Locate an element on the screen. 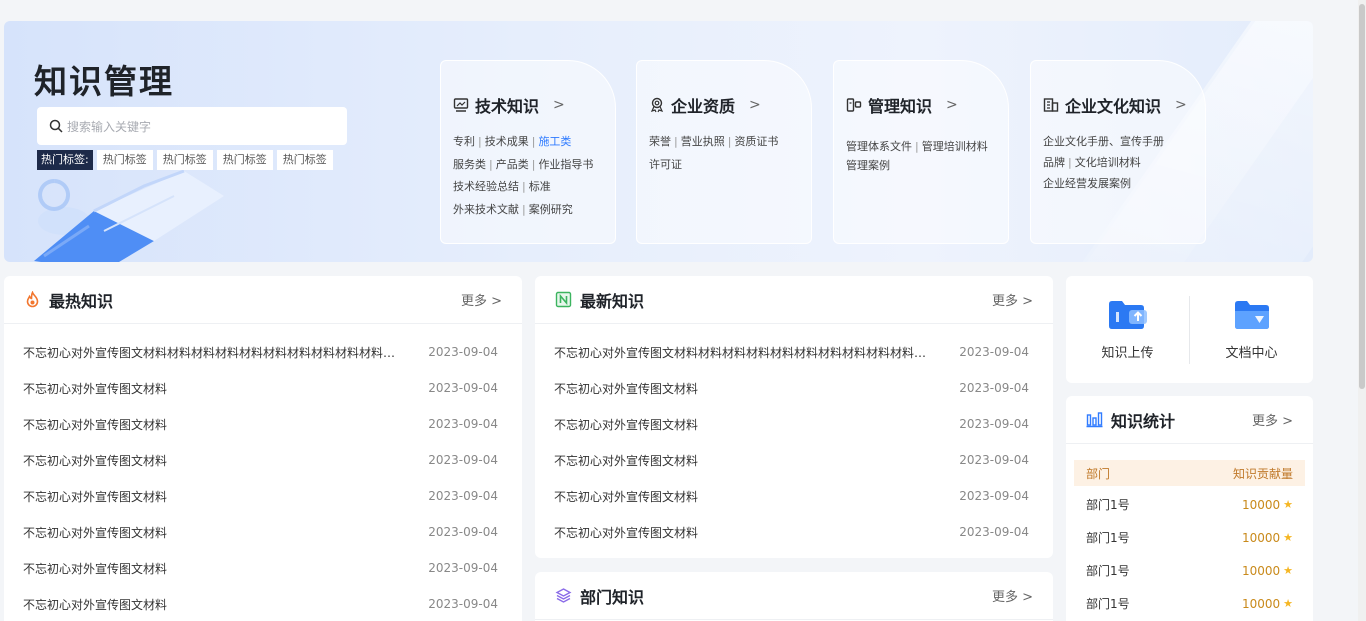 This screenshot has width=1366, height=621. upload-knowledge-button: 知识上传 is located at coordinates (1127, 329).